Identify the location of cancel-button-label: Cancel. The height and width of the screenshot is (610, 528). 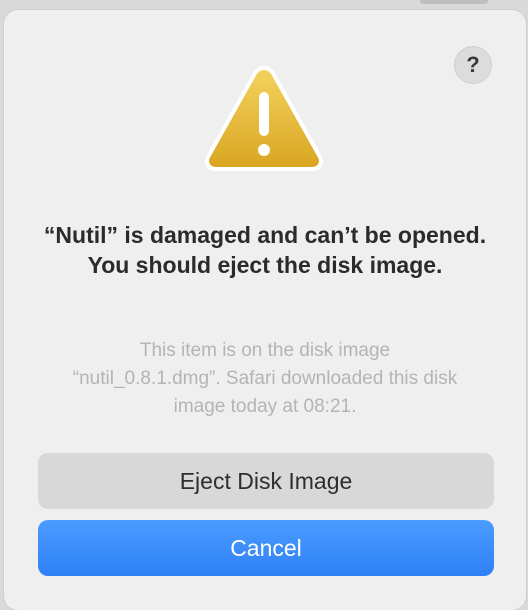
(266, 547).